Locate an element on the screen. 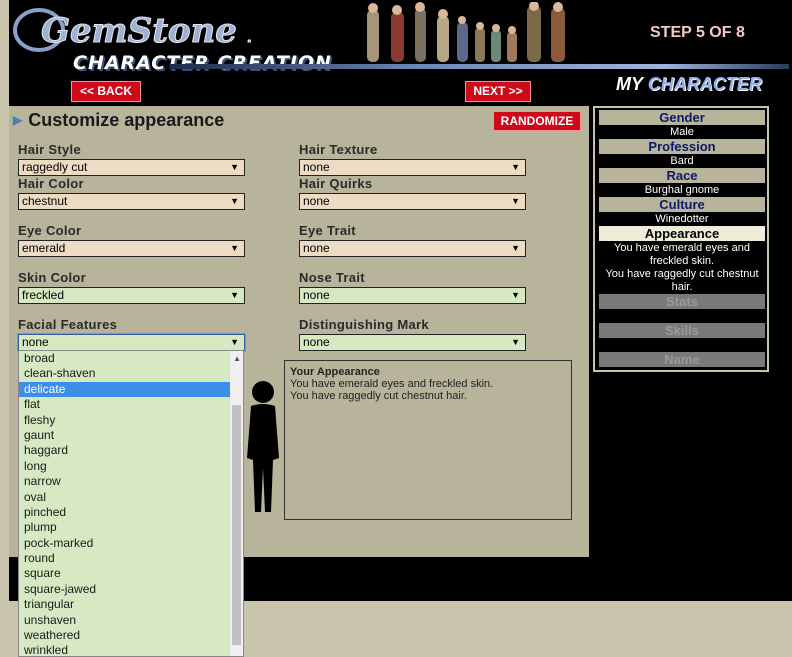 The width and height of the screenshot is (792, 657). dropdown-option: unshaven is located at coordinates (131, 620).